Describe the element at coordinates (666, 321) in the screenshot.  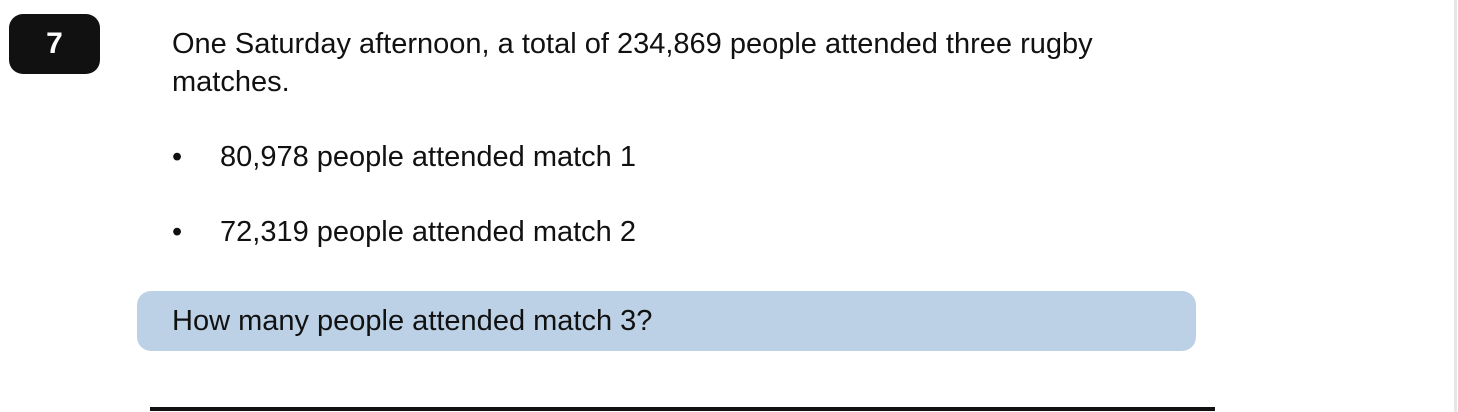
I see `question-prompt-box: How many people attended match 3?` at that location.